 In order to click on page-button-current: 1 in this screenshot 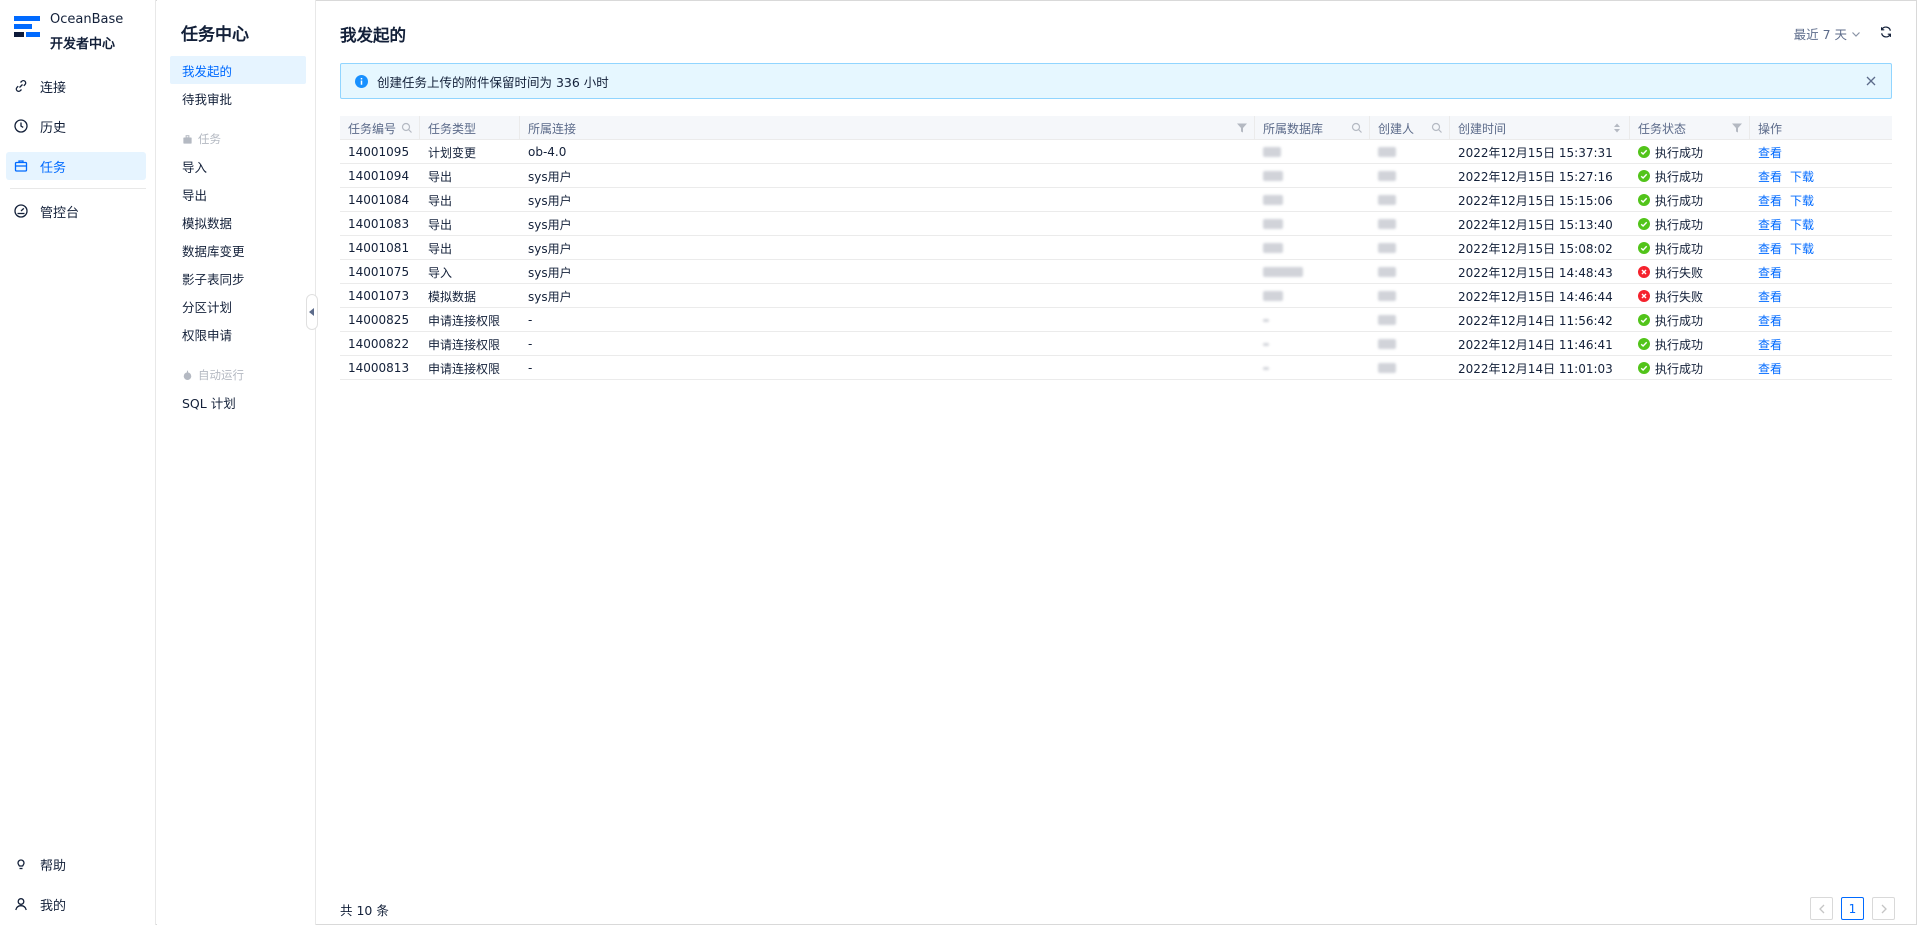, I will do `click(1852, 908)`.